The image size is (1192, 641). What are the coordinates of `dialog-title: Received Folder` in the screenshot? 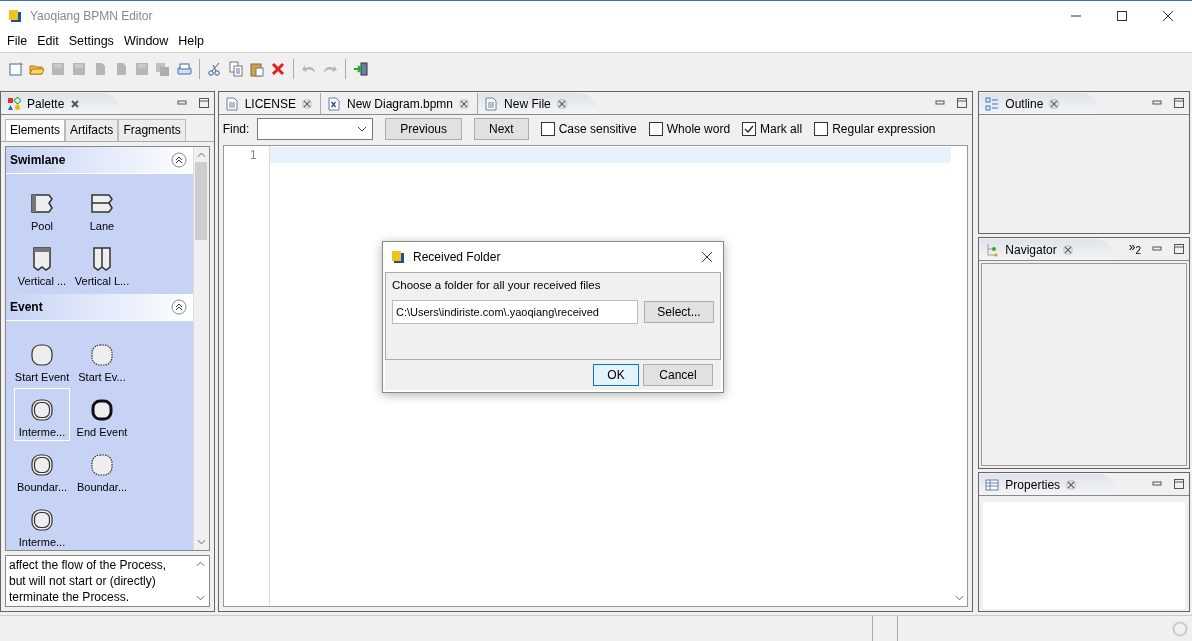 It's located at (457, 257).